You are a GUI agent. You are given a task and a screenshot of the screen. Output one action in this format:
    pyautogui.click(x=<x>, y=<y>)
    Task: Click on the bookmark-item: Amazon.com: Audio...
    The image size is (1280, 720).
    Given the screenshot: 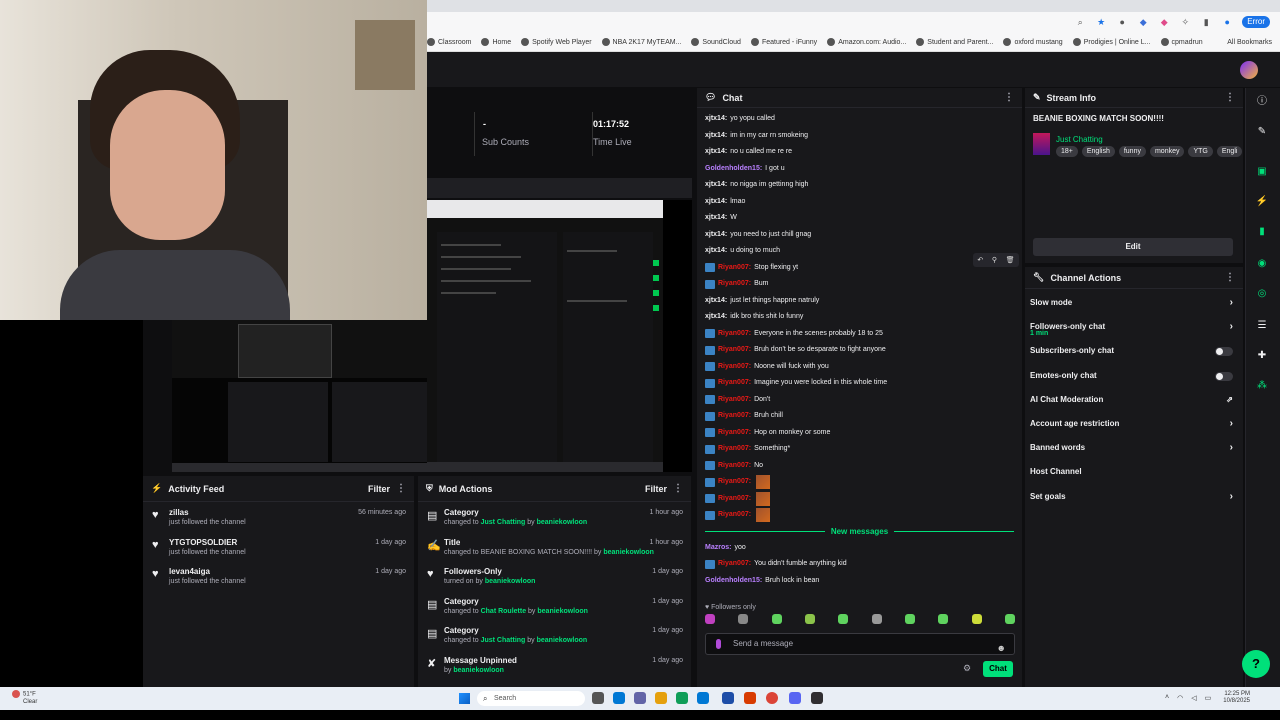 What is the action you would take?
    pyautogui.click(x=866, y=42)
    